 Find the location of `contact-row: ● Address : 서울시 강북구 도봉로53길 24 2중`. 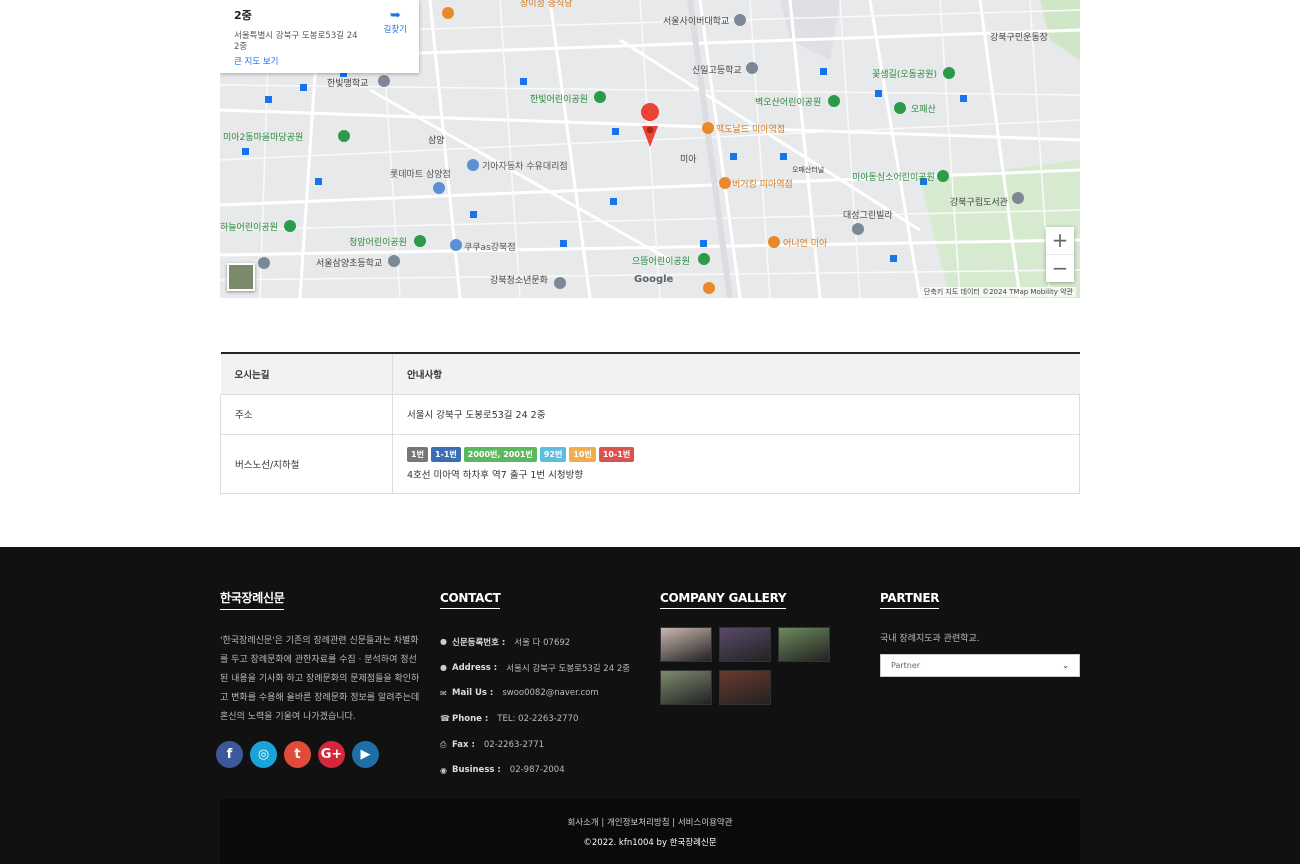

contact-row: ● Address : 서울시 강북구 도봉로53길 24 2중 is located at coordinates (535, 668).